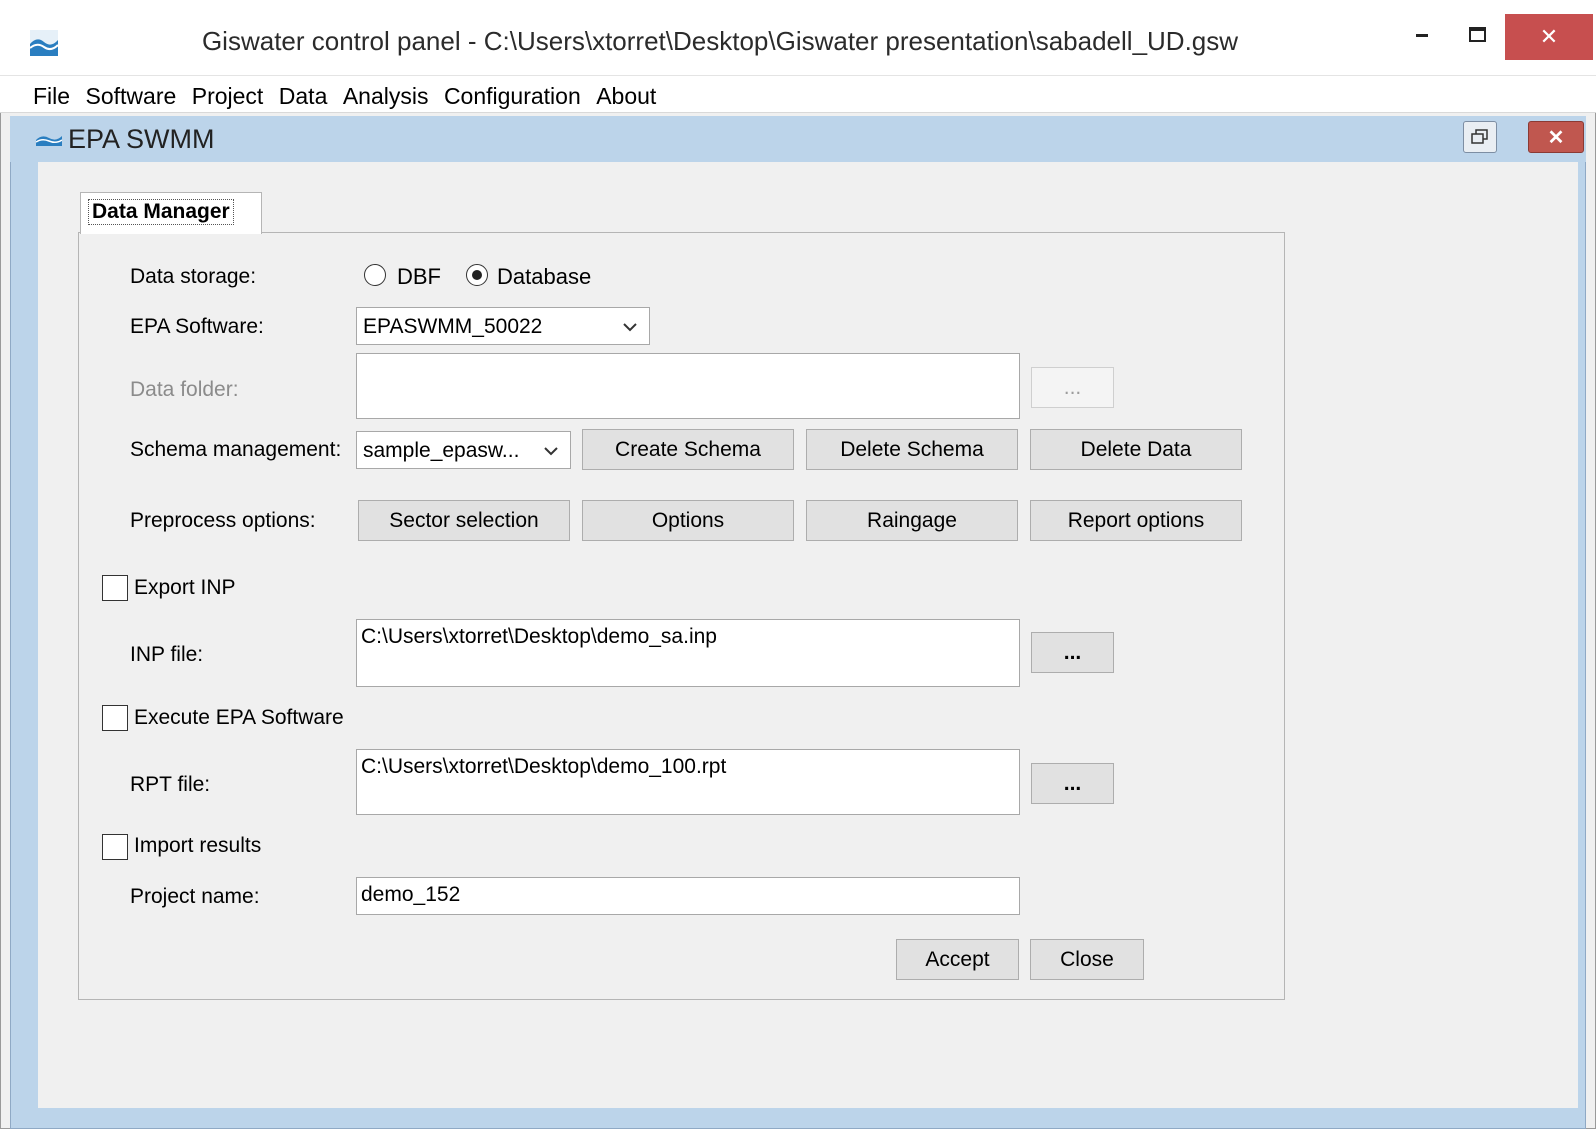 This screenshot has width=1596, height=1129. What do you see at coordinates (115, 847) in the screenshot?
I see `import-results-checkbox` at bounding box center [115, 847].